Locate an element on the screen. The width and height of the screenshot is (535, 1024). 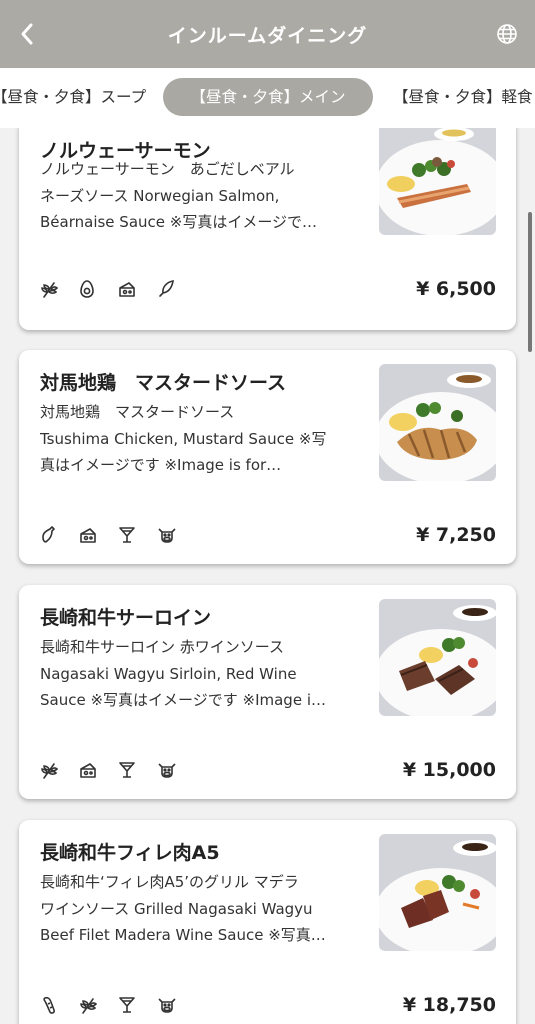
item-price: ¥ 18,750 is located at coordinates (449, 1005).